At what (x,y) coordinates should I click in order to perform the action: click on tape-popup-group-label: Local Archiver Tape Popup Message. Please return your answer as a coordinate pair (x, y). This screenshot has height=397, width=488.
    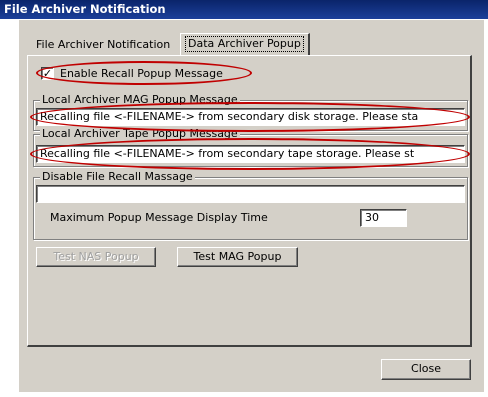
    Looking at the image, I should click on (140, 134).